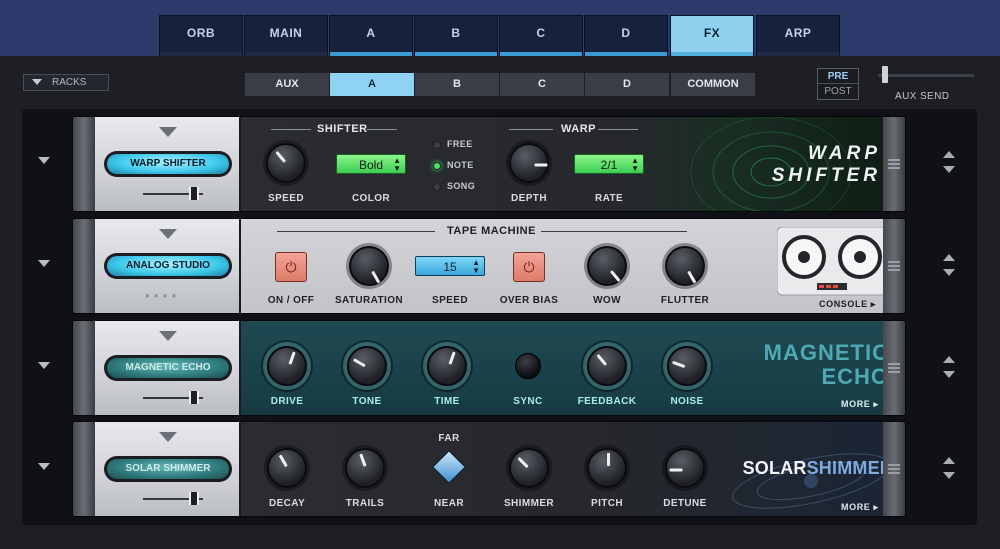 Image resolution: width=1000 pixels, height=549 pixels. I want to click on tab-main: MAIN, so click(286, 35).